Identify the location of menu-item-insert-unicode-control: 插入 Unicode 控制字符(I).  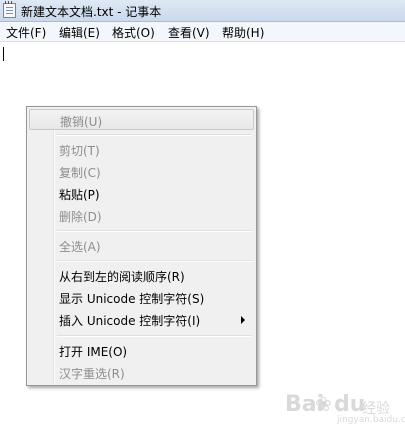
(141, 319).